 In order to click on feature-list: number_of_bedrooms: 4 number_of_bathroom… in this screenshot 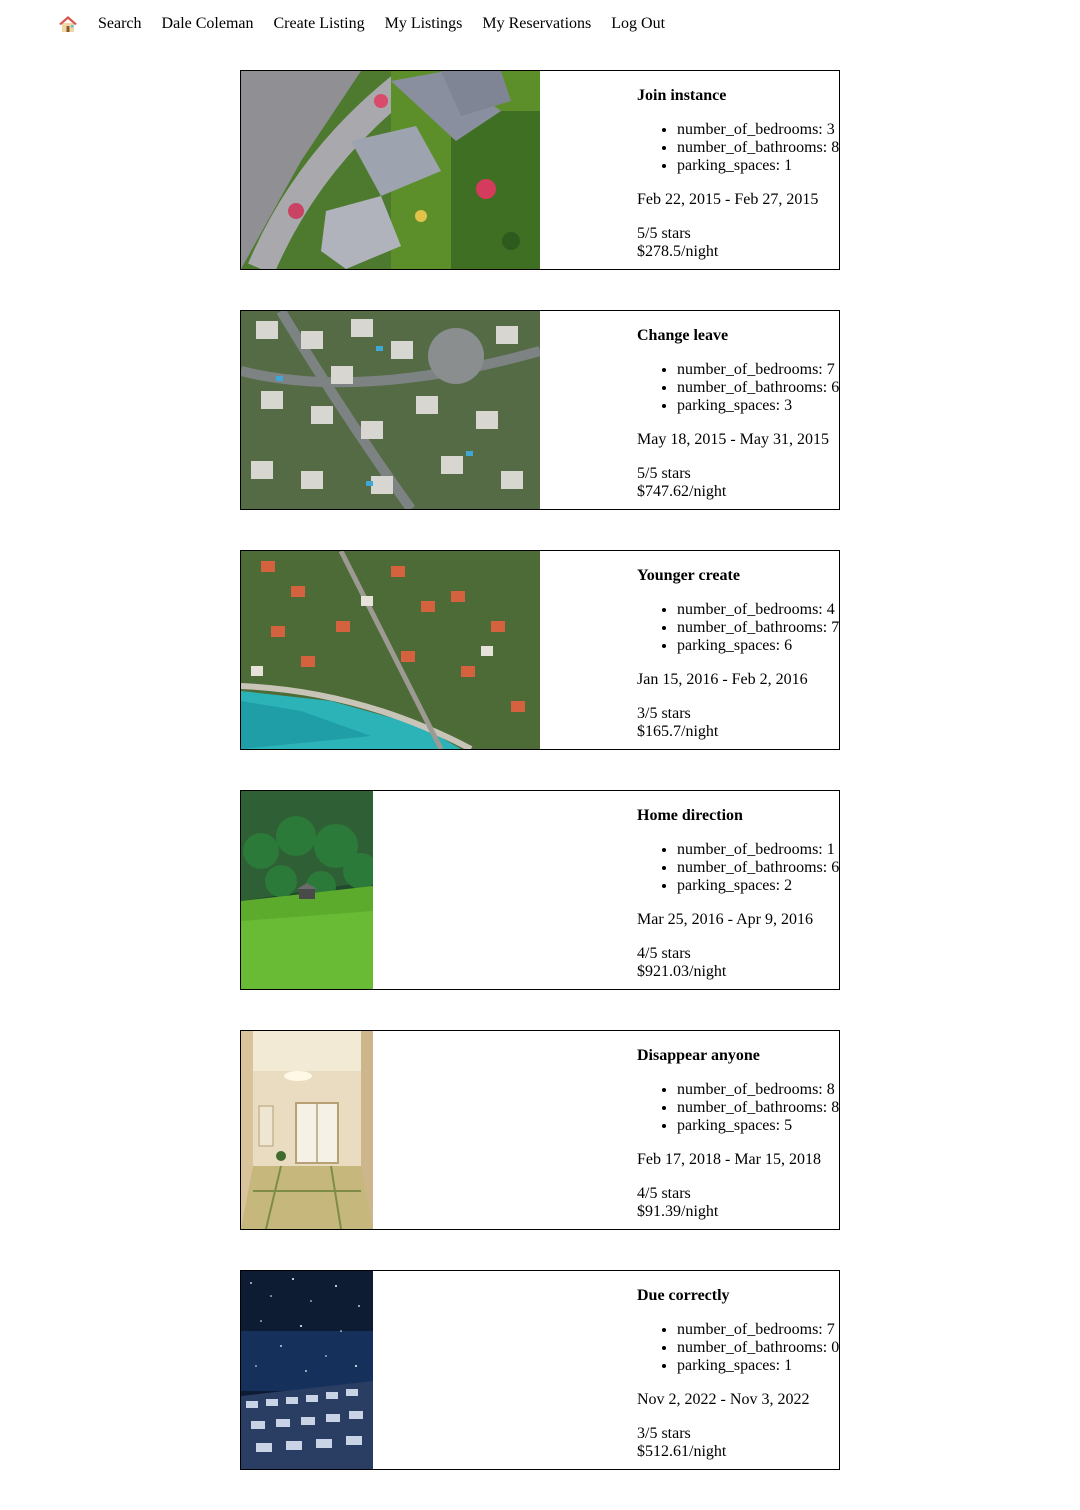, I will do `click(738, 628)`.